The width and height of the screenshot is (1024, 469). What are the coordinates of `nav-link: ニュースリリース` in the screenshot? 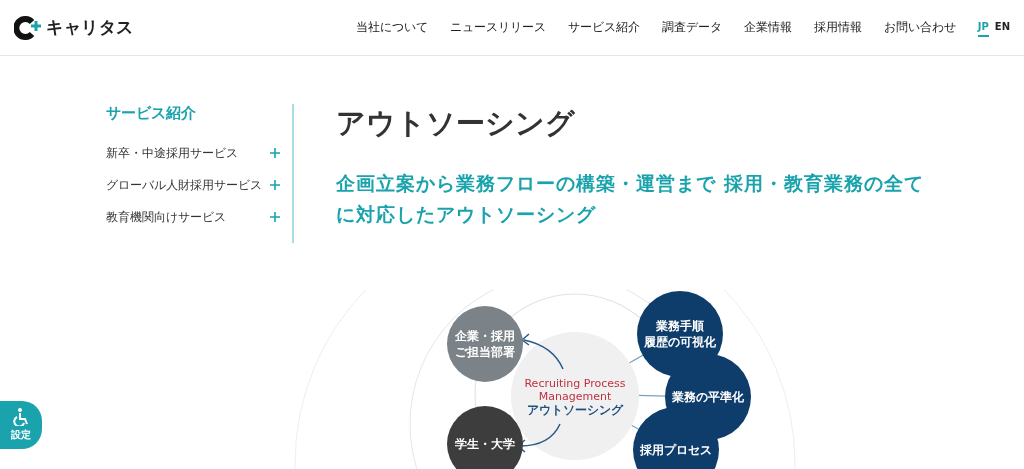 It's located at (497, 27).